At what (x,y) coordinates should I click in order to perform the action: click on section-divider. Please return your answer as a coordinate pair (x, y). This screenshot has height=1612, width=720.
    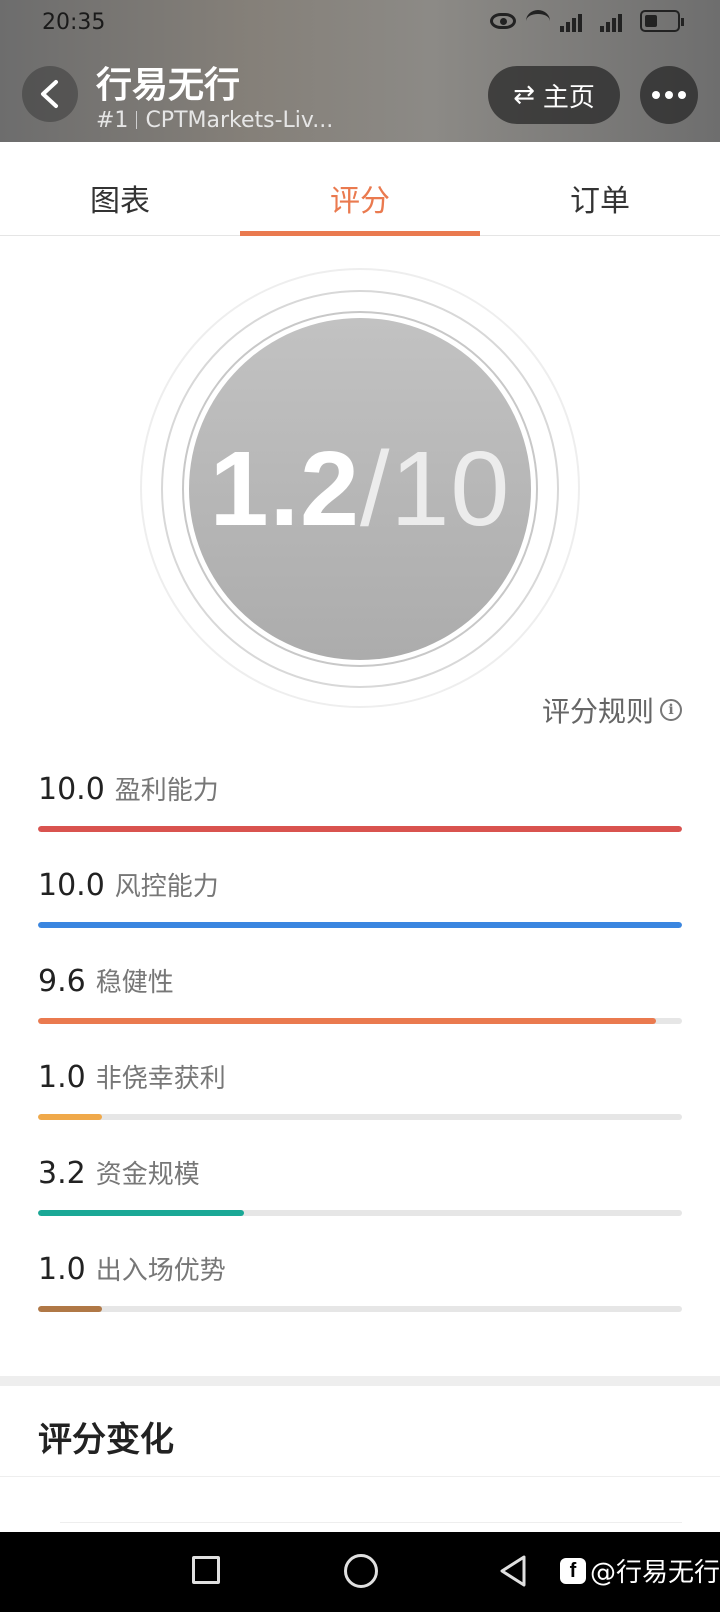
    Looking at the image, I should click on (360, 1381).